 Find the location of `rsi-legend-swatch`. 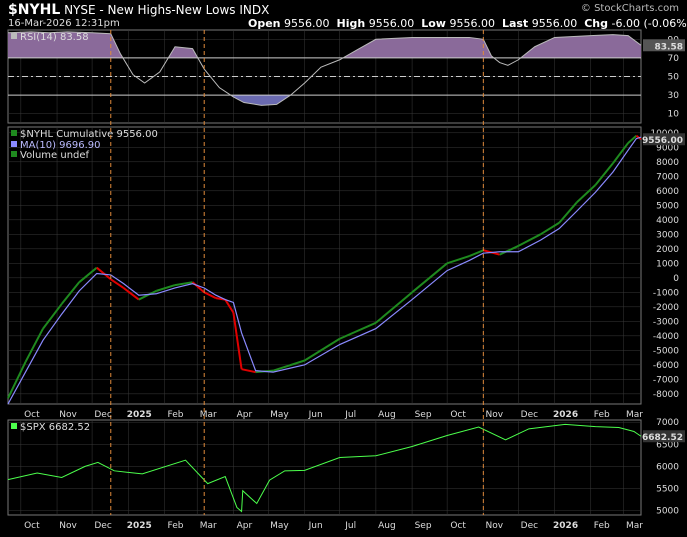

rsi-legend-swatch is located at coordinates (14, 36).